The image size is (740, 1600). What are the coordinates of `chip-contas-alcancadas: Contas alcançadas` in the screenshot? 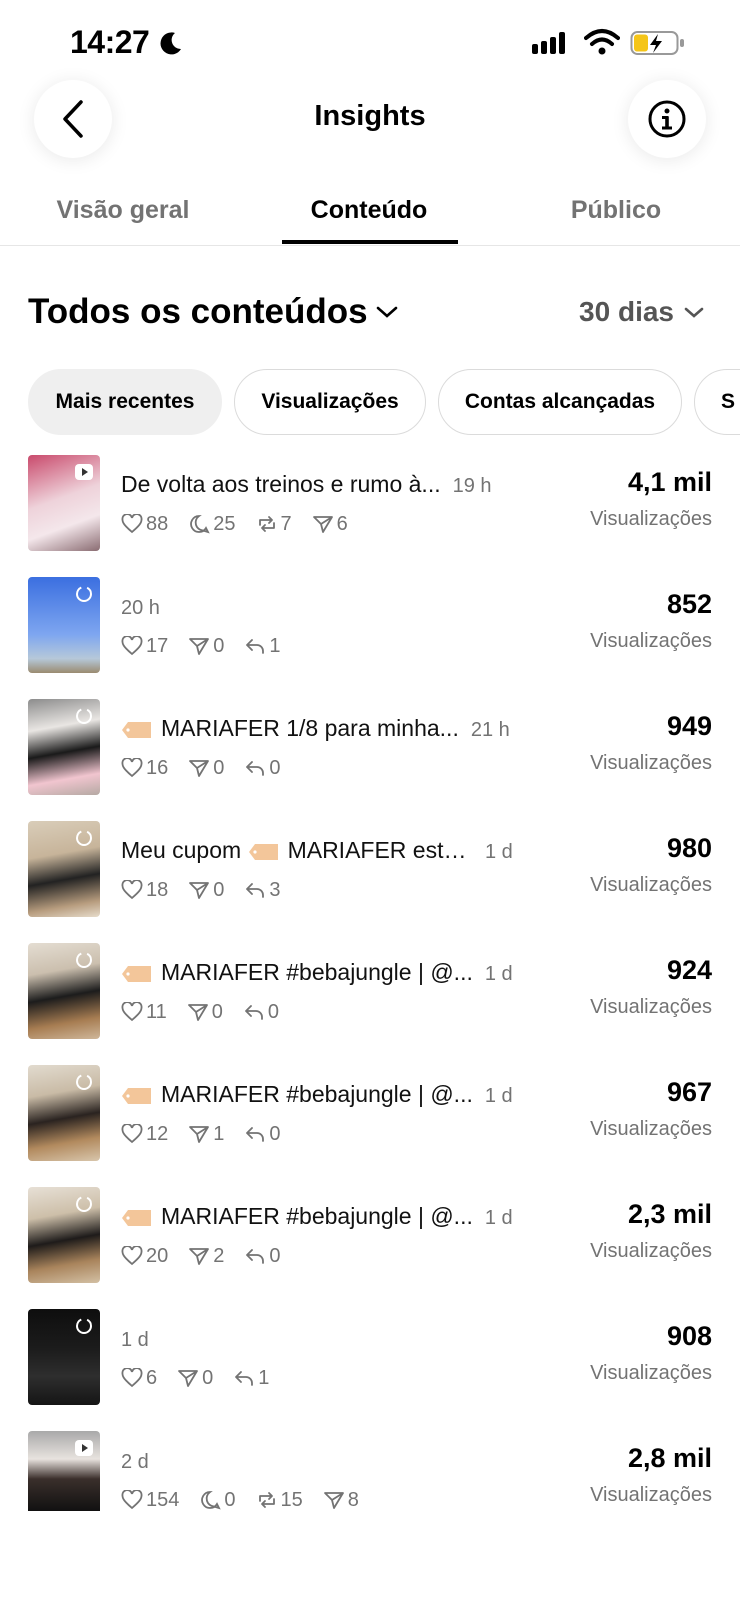 It's located at (560, 402).